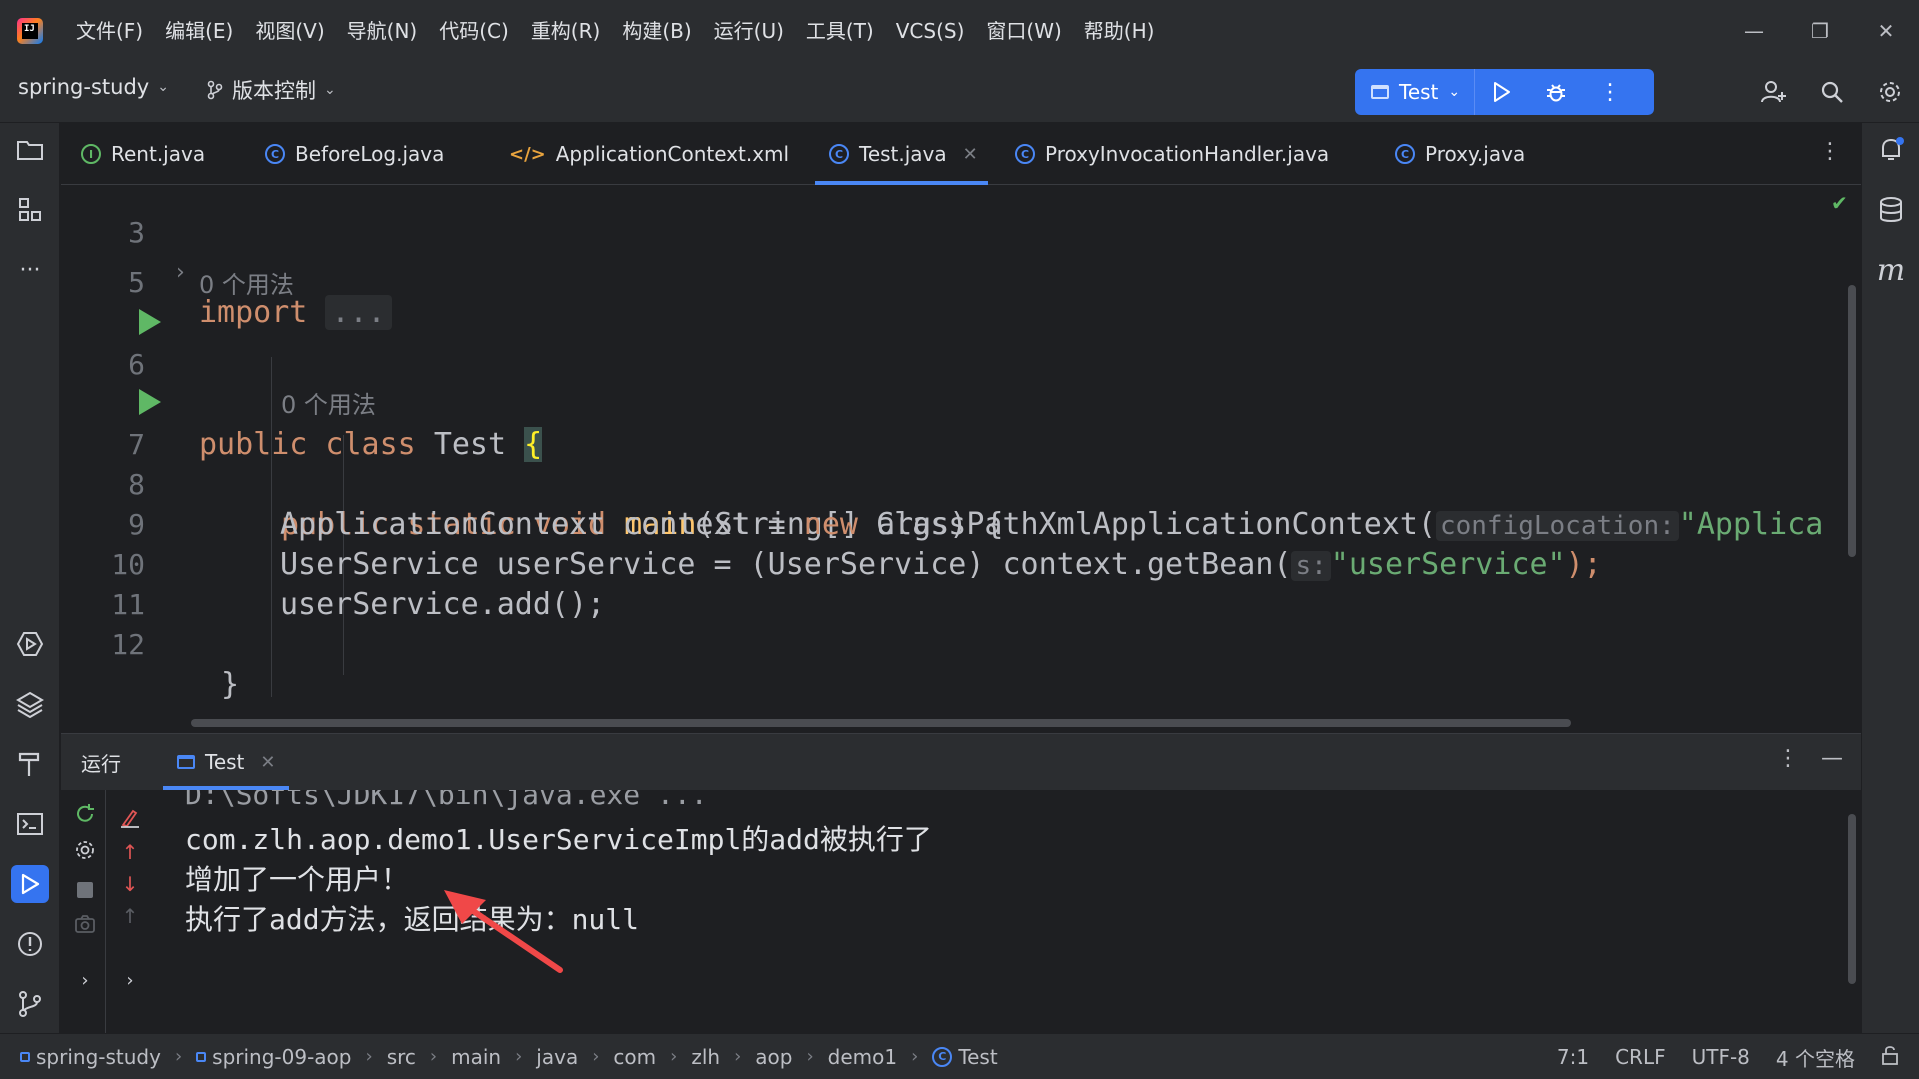 The image size is (1919, 1079). I want to click on more-actions-button: ⋮, so click(1610, 92).